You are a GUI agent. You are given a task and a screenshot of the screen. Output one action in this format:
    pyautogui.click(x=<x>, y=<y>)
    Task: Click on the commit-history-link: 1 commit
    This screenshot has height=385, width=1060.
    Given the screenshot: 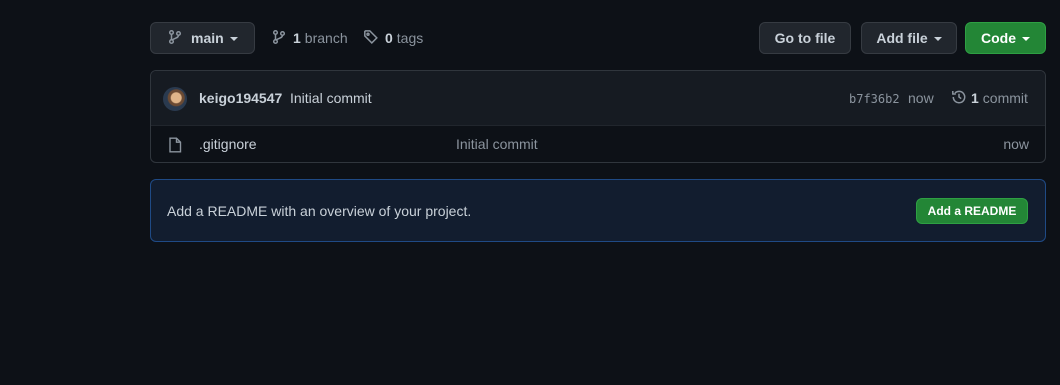 What is the action you would take?
    pyautogui.click(x=989, y=98)
    